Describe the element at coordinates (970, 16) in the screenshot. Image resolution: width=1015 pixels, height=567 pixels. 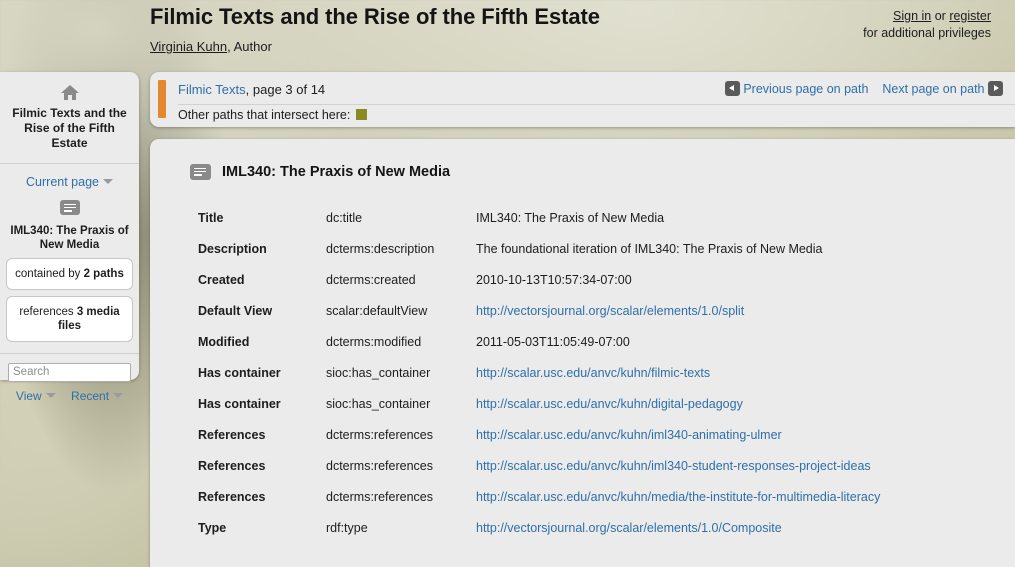
I see `register-link: register` at that location.